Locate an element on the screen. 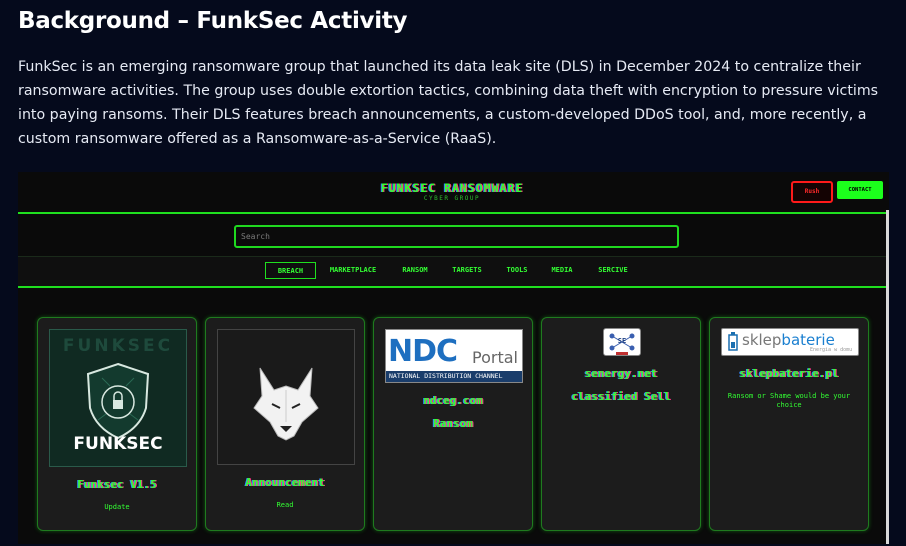  card-senergy: SE senergy.net classified Sell is located at coordinates (621, 424).